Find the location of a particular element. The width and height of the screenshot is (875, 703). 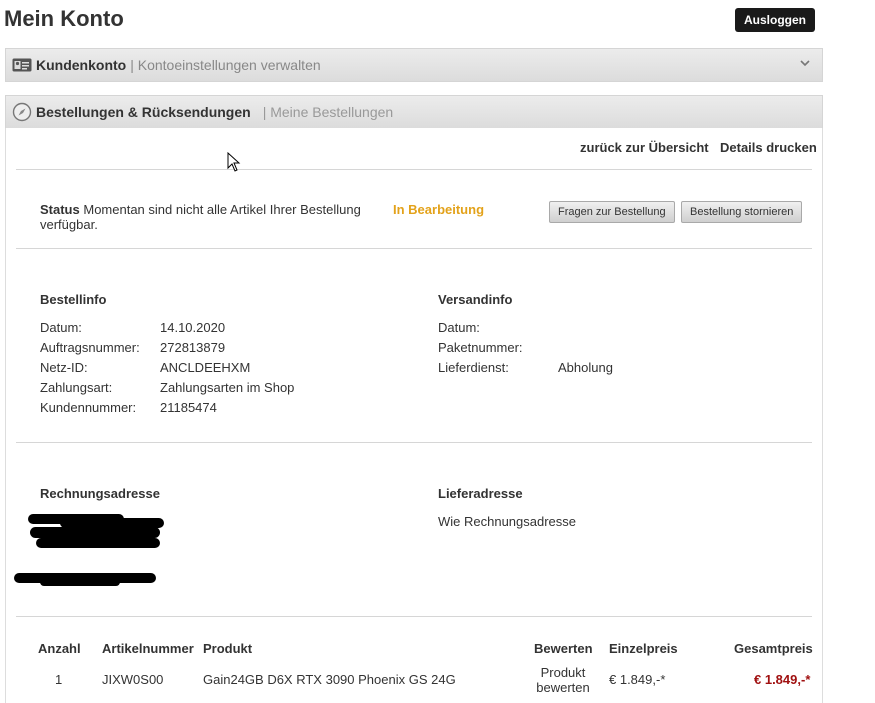

column-header-product: Produkt is located at coordinates (228, 648).